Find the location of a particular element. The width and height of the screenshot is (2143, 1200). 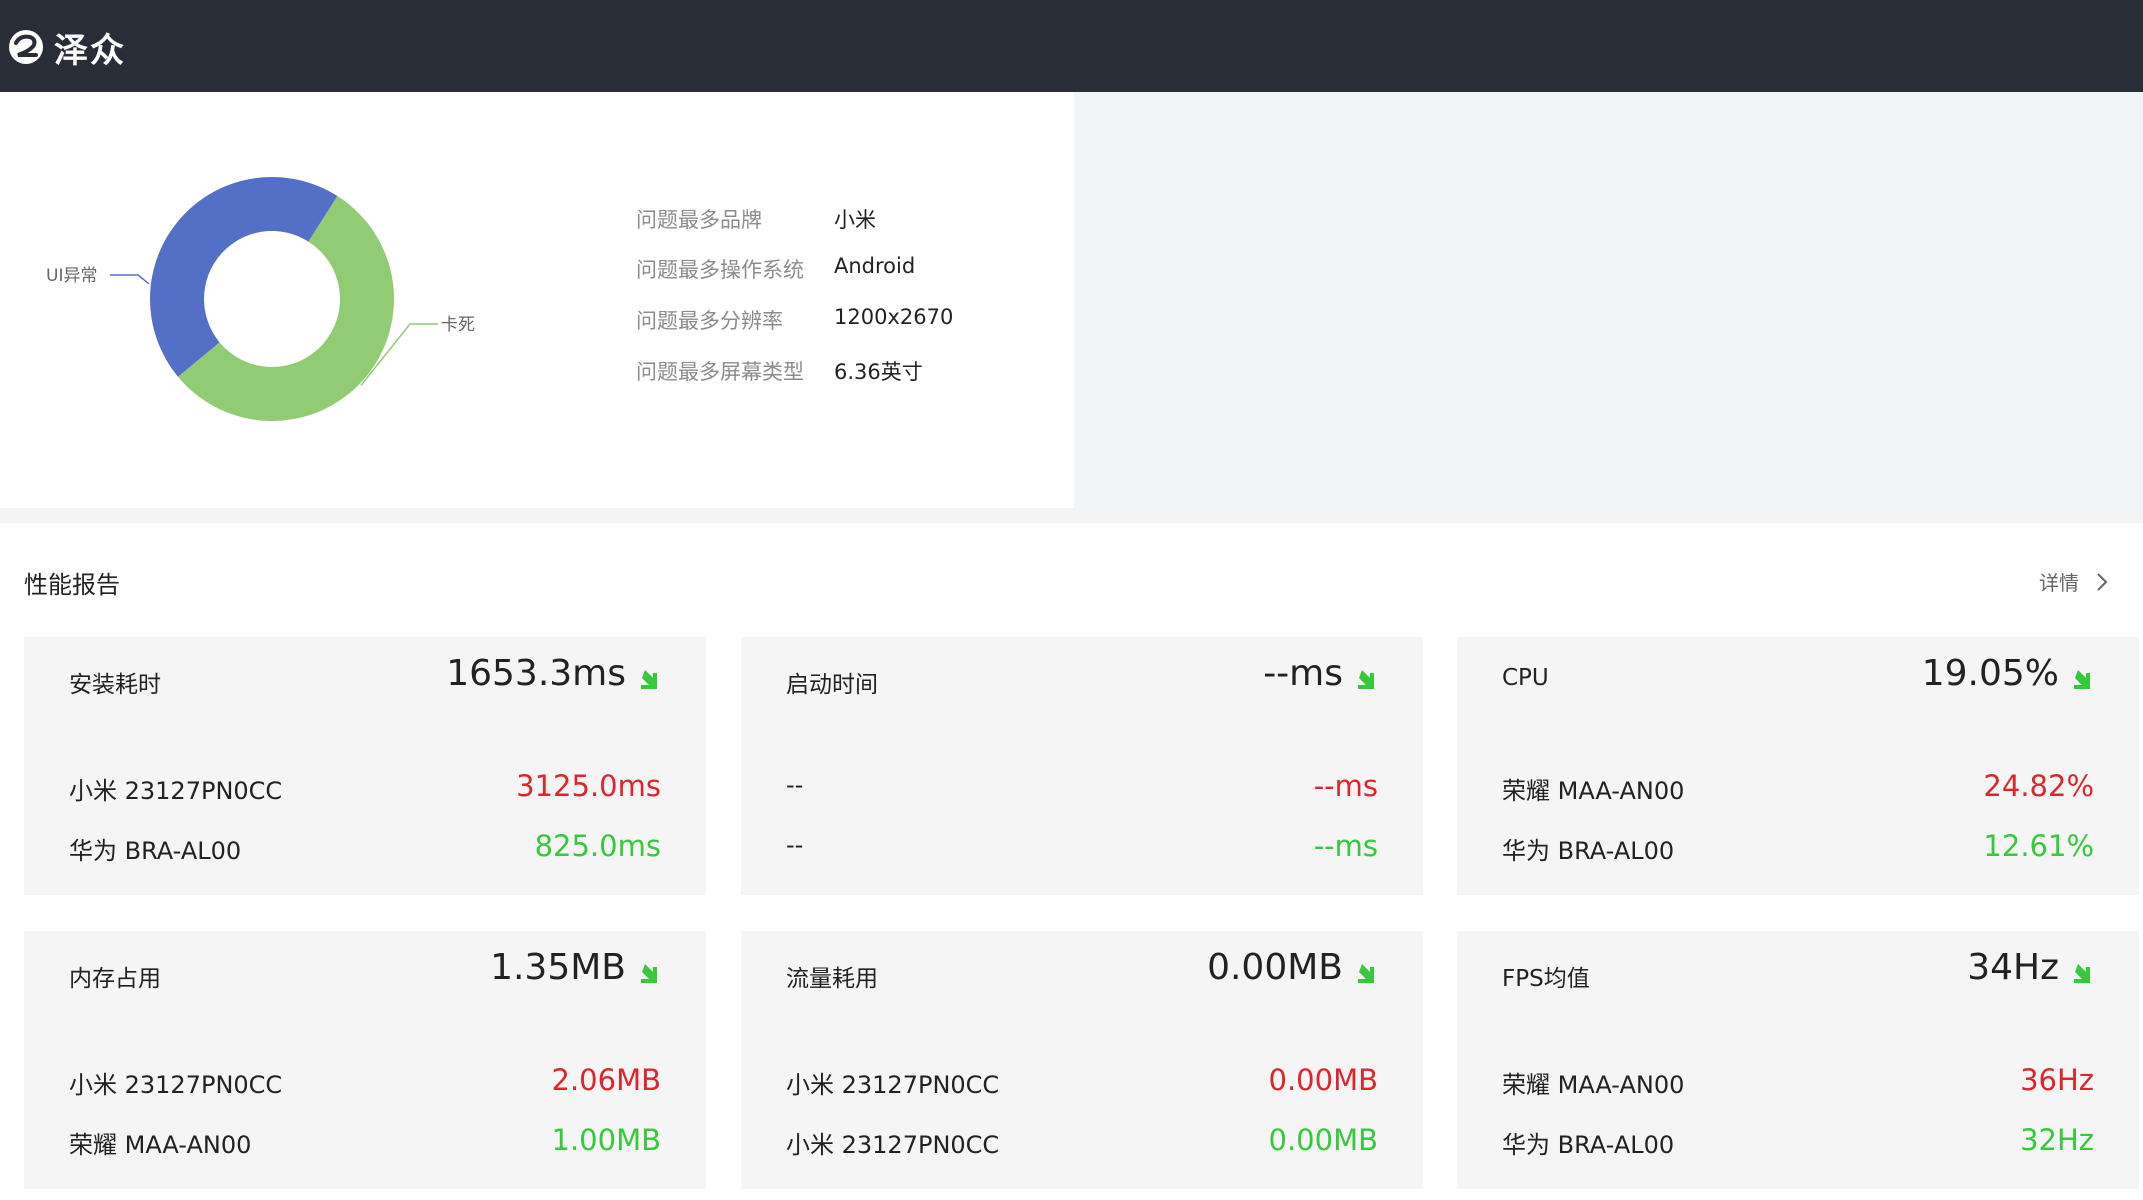

card-main-value: 19.05% is located at coordinates (1990, 673).